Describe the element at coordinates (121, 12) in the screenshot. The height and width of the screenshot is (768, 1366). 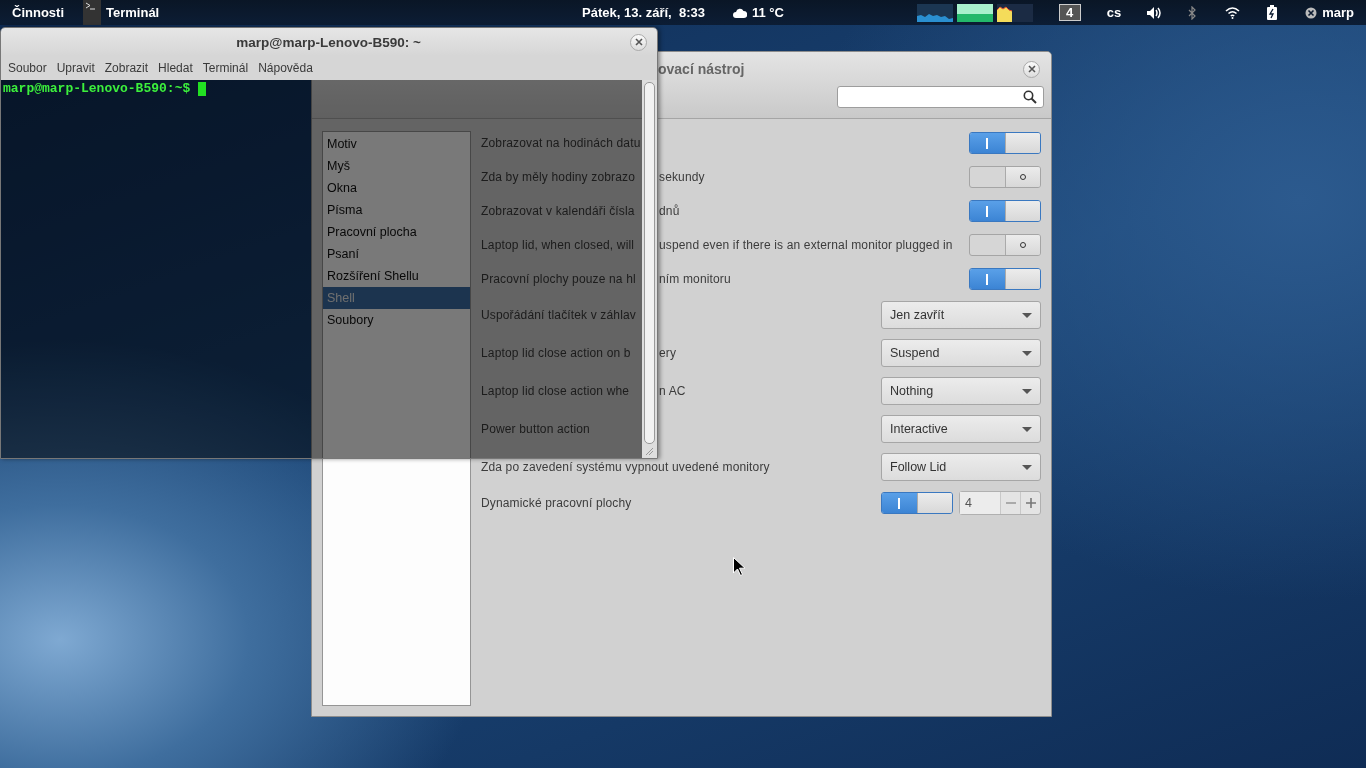
I see `app-menu: Terminál` at that location.